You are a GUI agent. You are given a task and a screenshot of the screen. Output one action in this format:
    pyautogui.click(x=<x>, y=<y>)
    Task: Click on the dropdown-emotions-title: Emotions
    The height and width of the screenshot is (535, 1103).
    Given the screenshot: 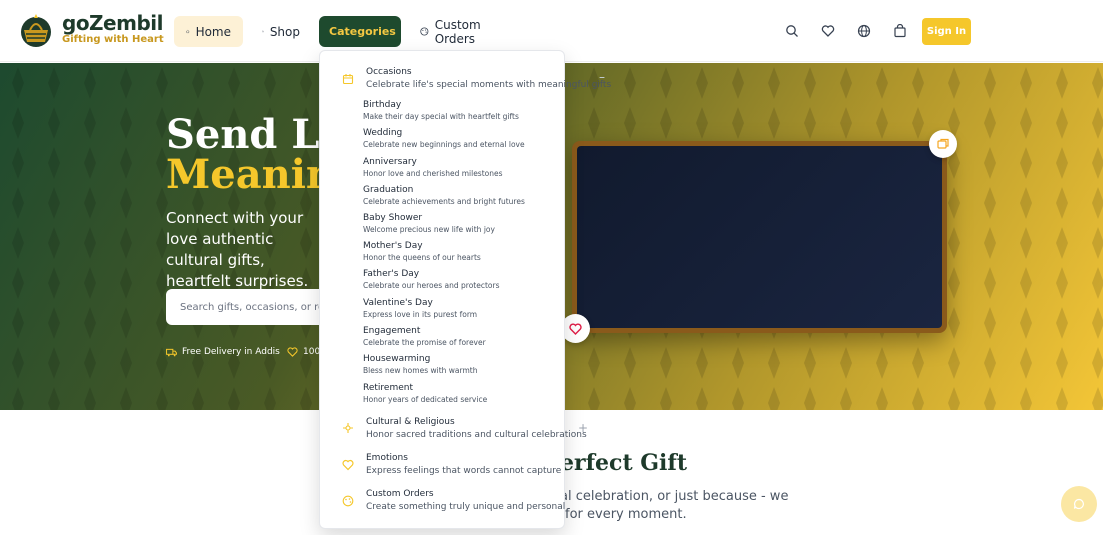 What is the action you would take?
    pyautogui.click(x=387, y=458)
    